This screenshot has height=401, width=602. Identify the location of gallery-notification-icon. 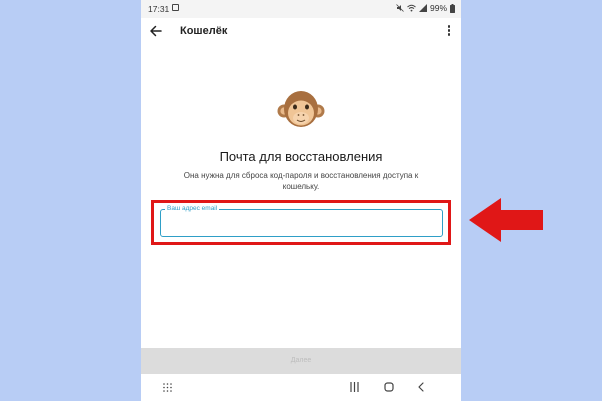
(175, 7).